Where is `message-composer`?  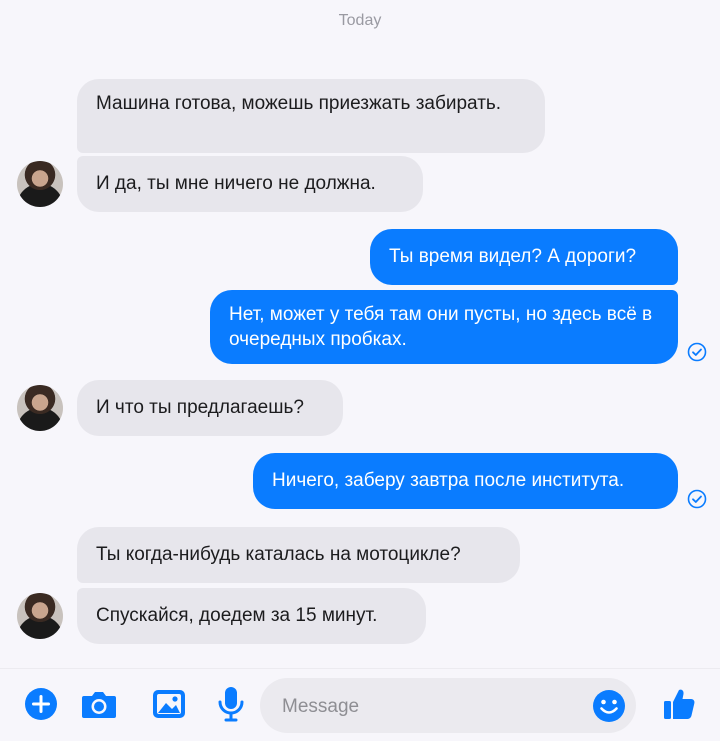 message-composer is located at coordinates (360, 704).